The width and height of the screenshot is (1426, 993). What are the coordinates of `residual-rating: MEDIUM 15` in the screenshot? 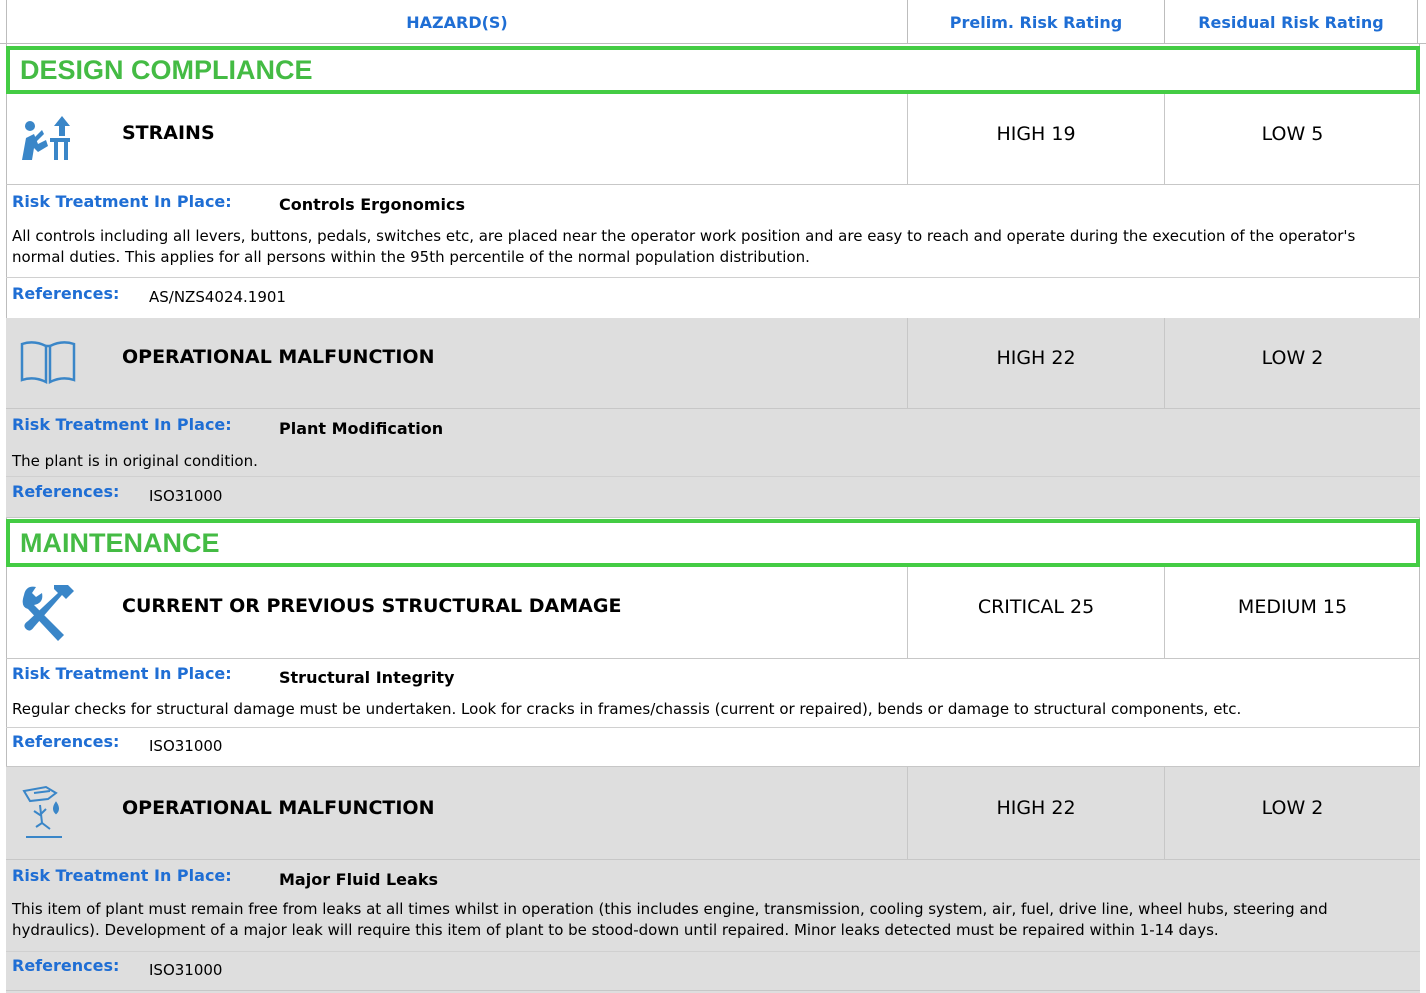 It's located at (1292, 613).